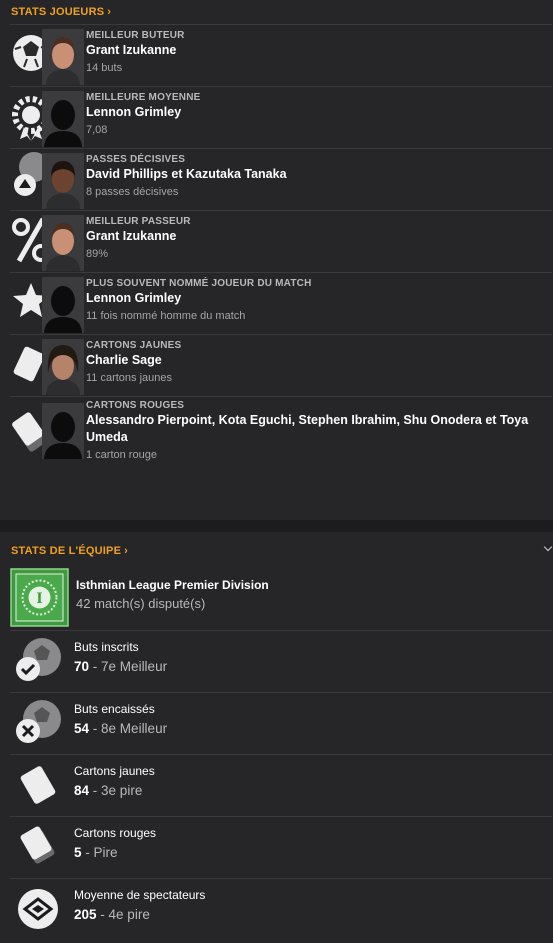  What do you see at coordinates (276, 12) in the screenshot?
I see `player-stats-header: STATS JOUEURS ›` at bounding box center [276, 12].